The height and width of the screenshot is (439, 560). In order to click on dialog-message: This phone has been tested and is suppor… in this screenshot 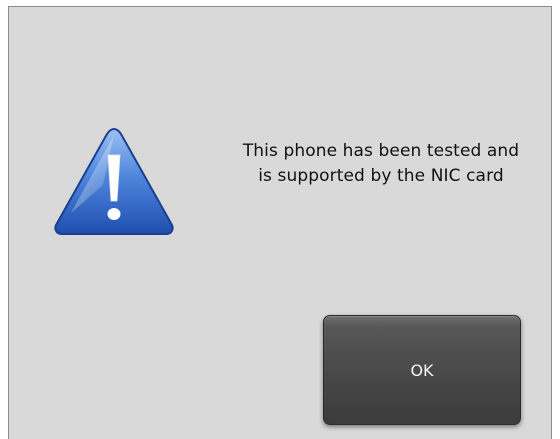, I will do `click(381, 164)`.